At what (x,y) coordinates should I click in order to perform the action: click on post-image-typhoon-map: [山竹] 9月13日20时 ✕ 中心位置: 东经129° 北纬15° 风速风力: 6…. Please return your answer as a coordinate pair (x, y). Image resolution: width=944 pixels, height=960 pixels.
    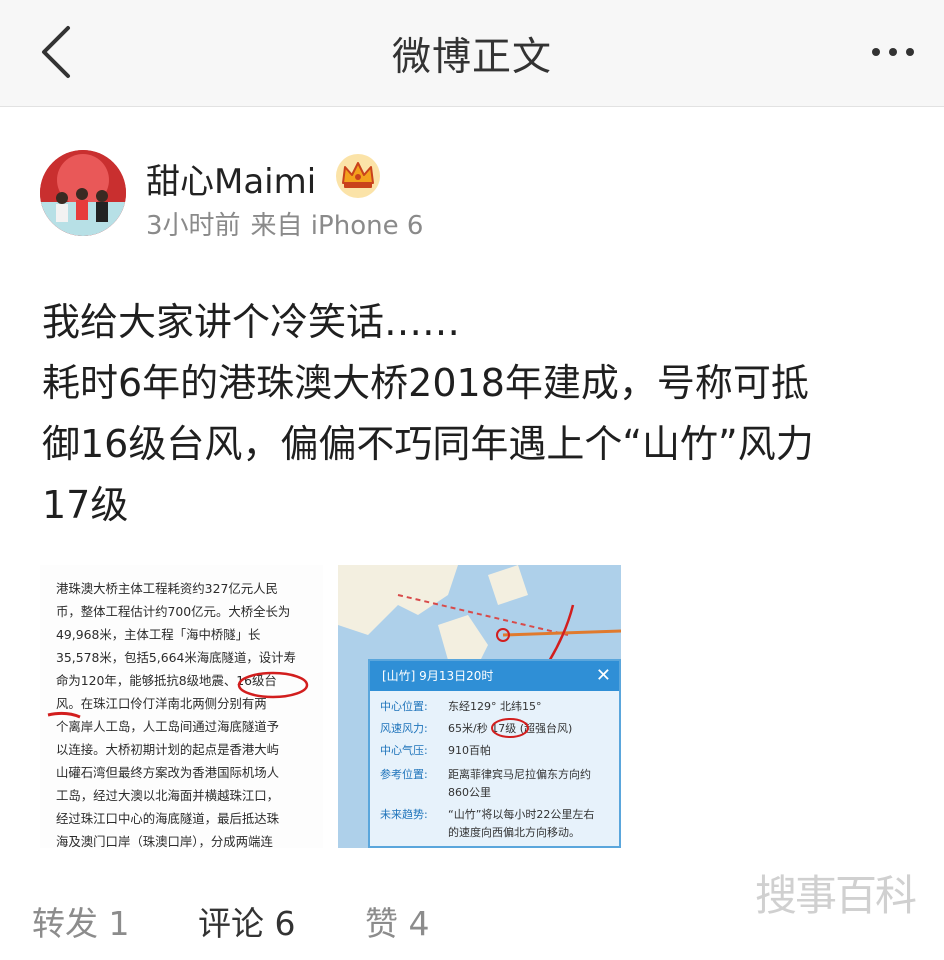
    Looking at the image, I should click on (479, 706).